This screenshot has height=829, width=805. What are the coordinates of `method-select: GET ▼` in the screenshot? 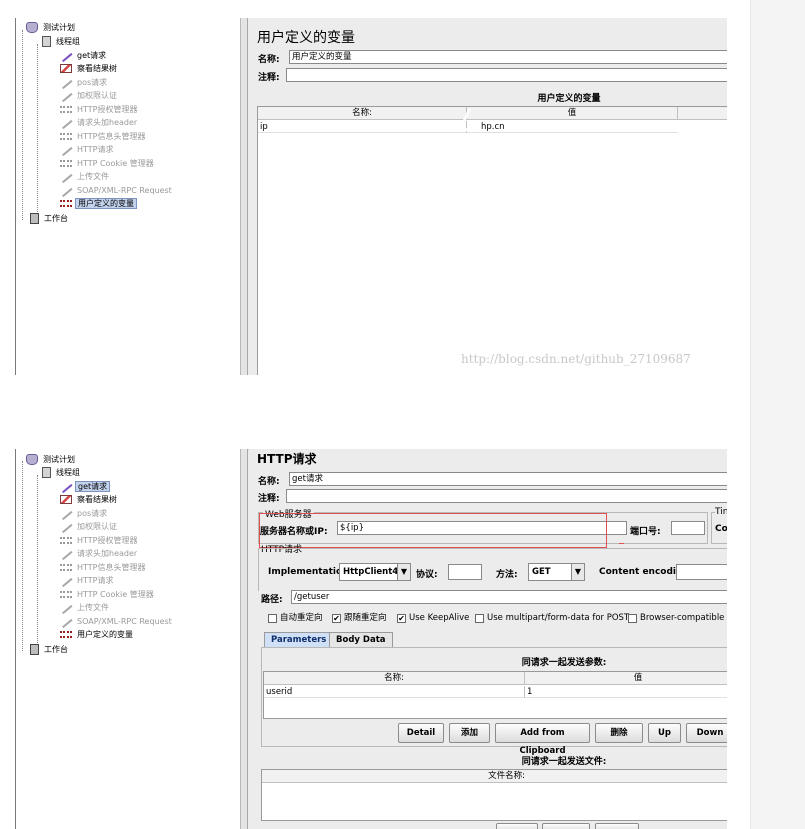 It's located at (556, 572).